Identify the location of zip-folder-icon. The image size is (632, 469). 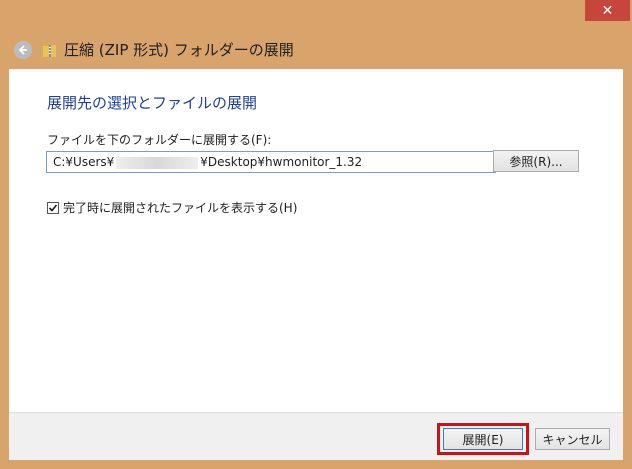
(49, 49).